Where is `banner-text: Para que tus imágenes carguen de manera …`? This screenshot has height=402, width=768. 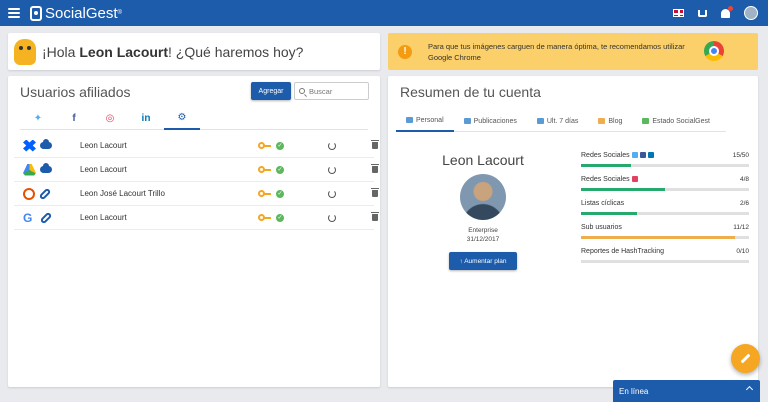
banner-text: Para que tus imágenes carguen de manera … is located at coordinates (556, 51).